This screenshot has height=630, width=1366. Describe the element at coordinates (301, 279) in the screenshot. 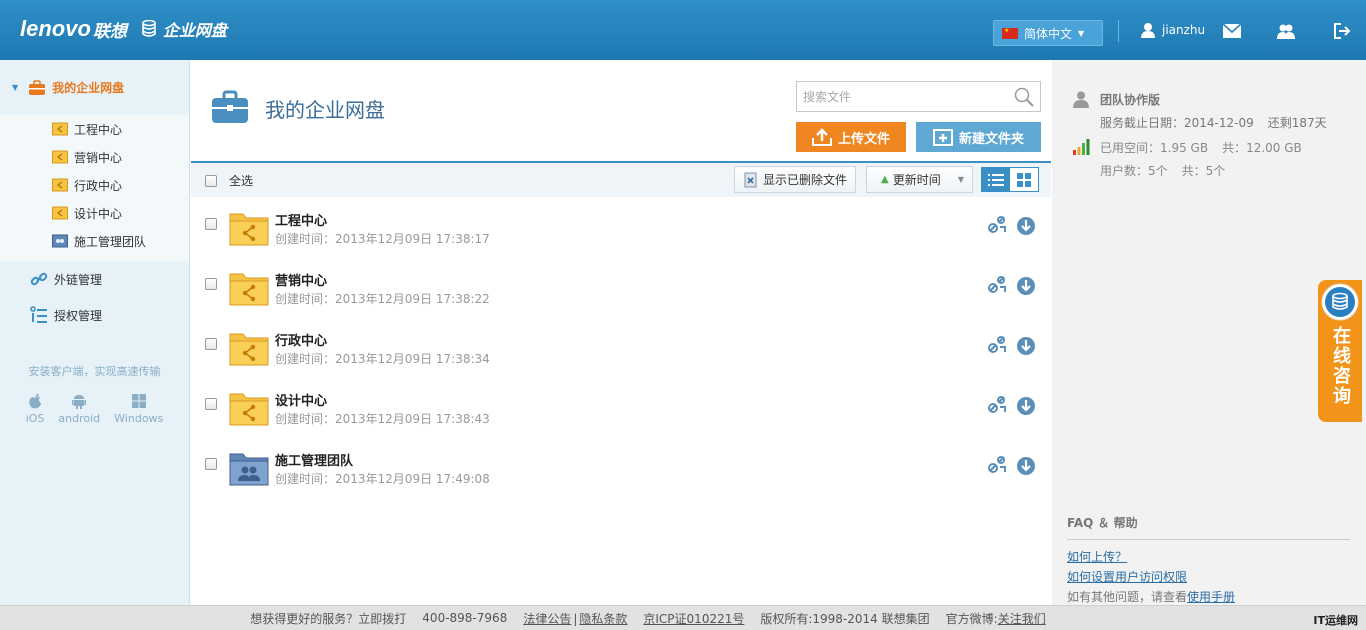

I see `file-name: 营销中心` at that location.